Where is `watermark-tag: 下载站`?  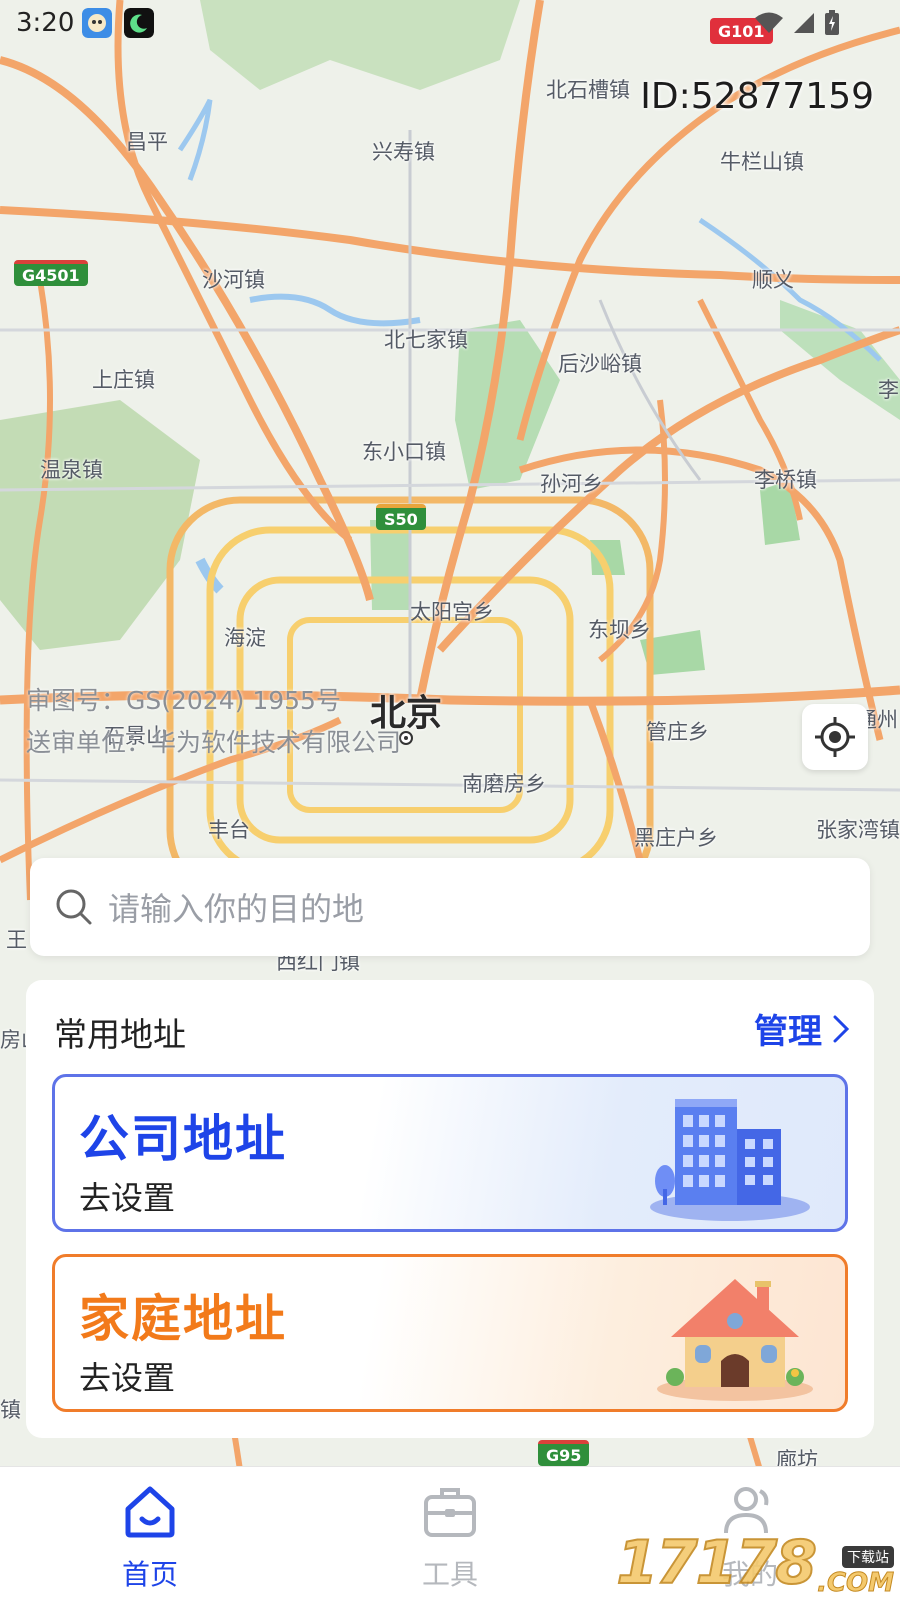
watermark-tag: 下载站 is located at coordinates (868, 1557).